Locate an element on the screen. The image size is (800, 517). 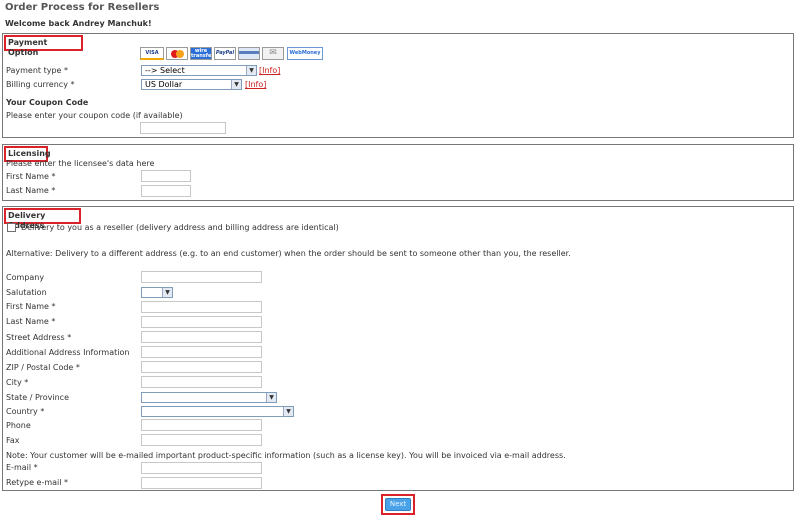
state-label: State / Province is located at coordinates (37, 397).